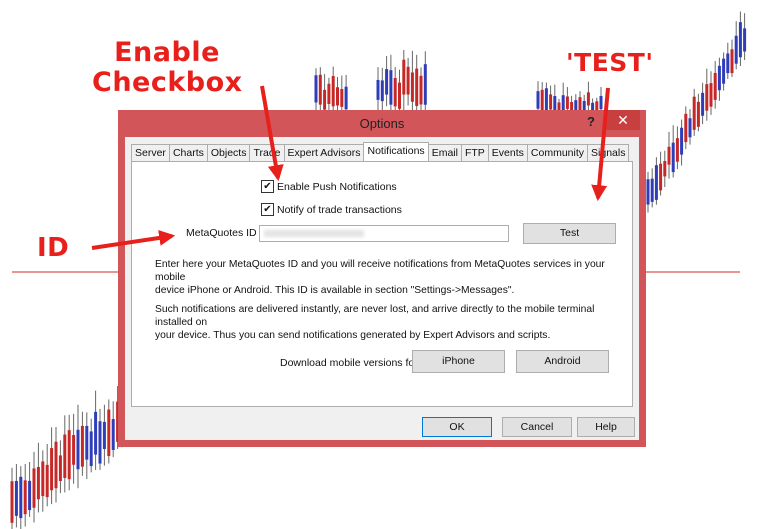  Describe the element at coordinates (600, 144) in the screenshot. I see `arrow-to-test` at that location.